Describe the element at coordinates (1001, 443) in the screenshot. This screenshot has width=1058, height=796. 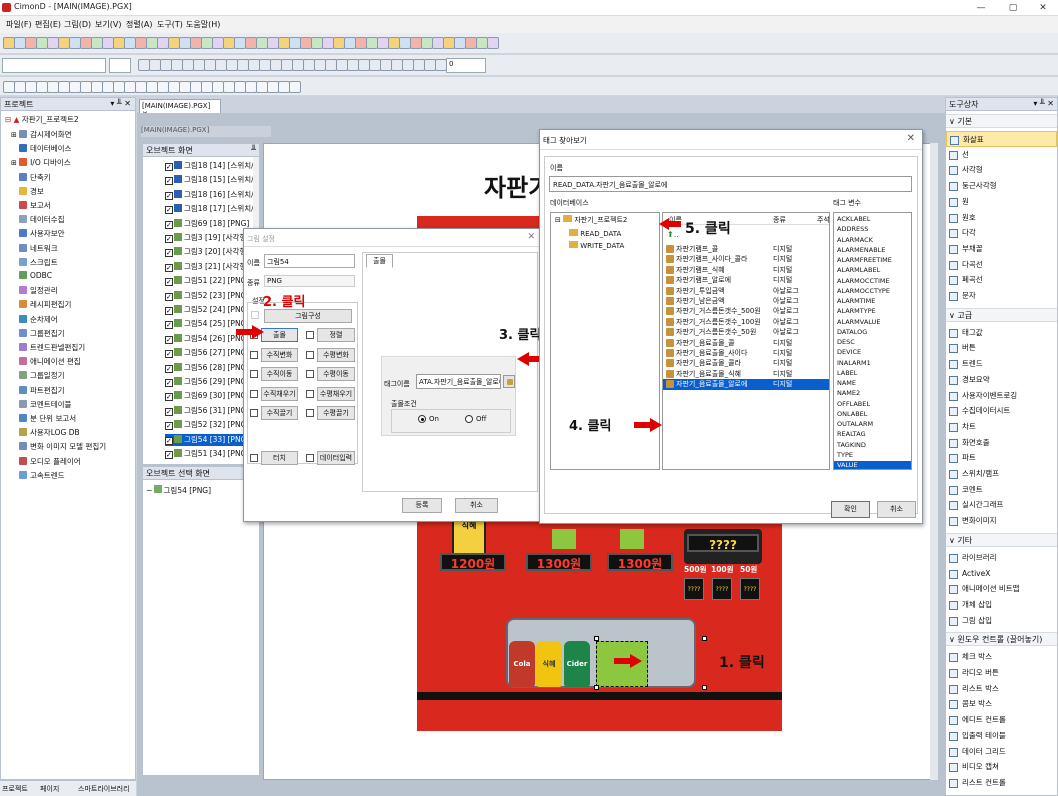
I see `toolbox-item: 화면호출` at that location.